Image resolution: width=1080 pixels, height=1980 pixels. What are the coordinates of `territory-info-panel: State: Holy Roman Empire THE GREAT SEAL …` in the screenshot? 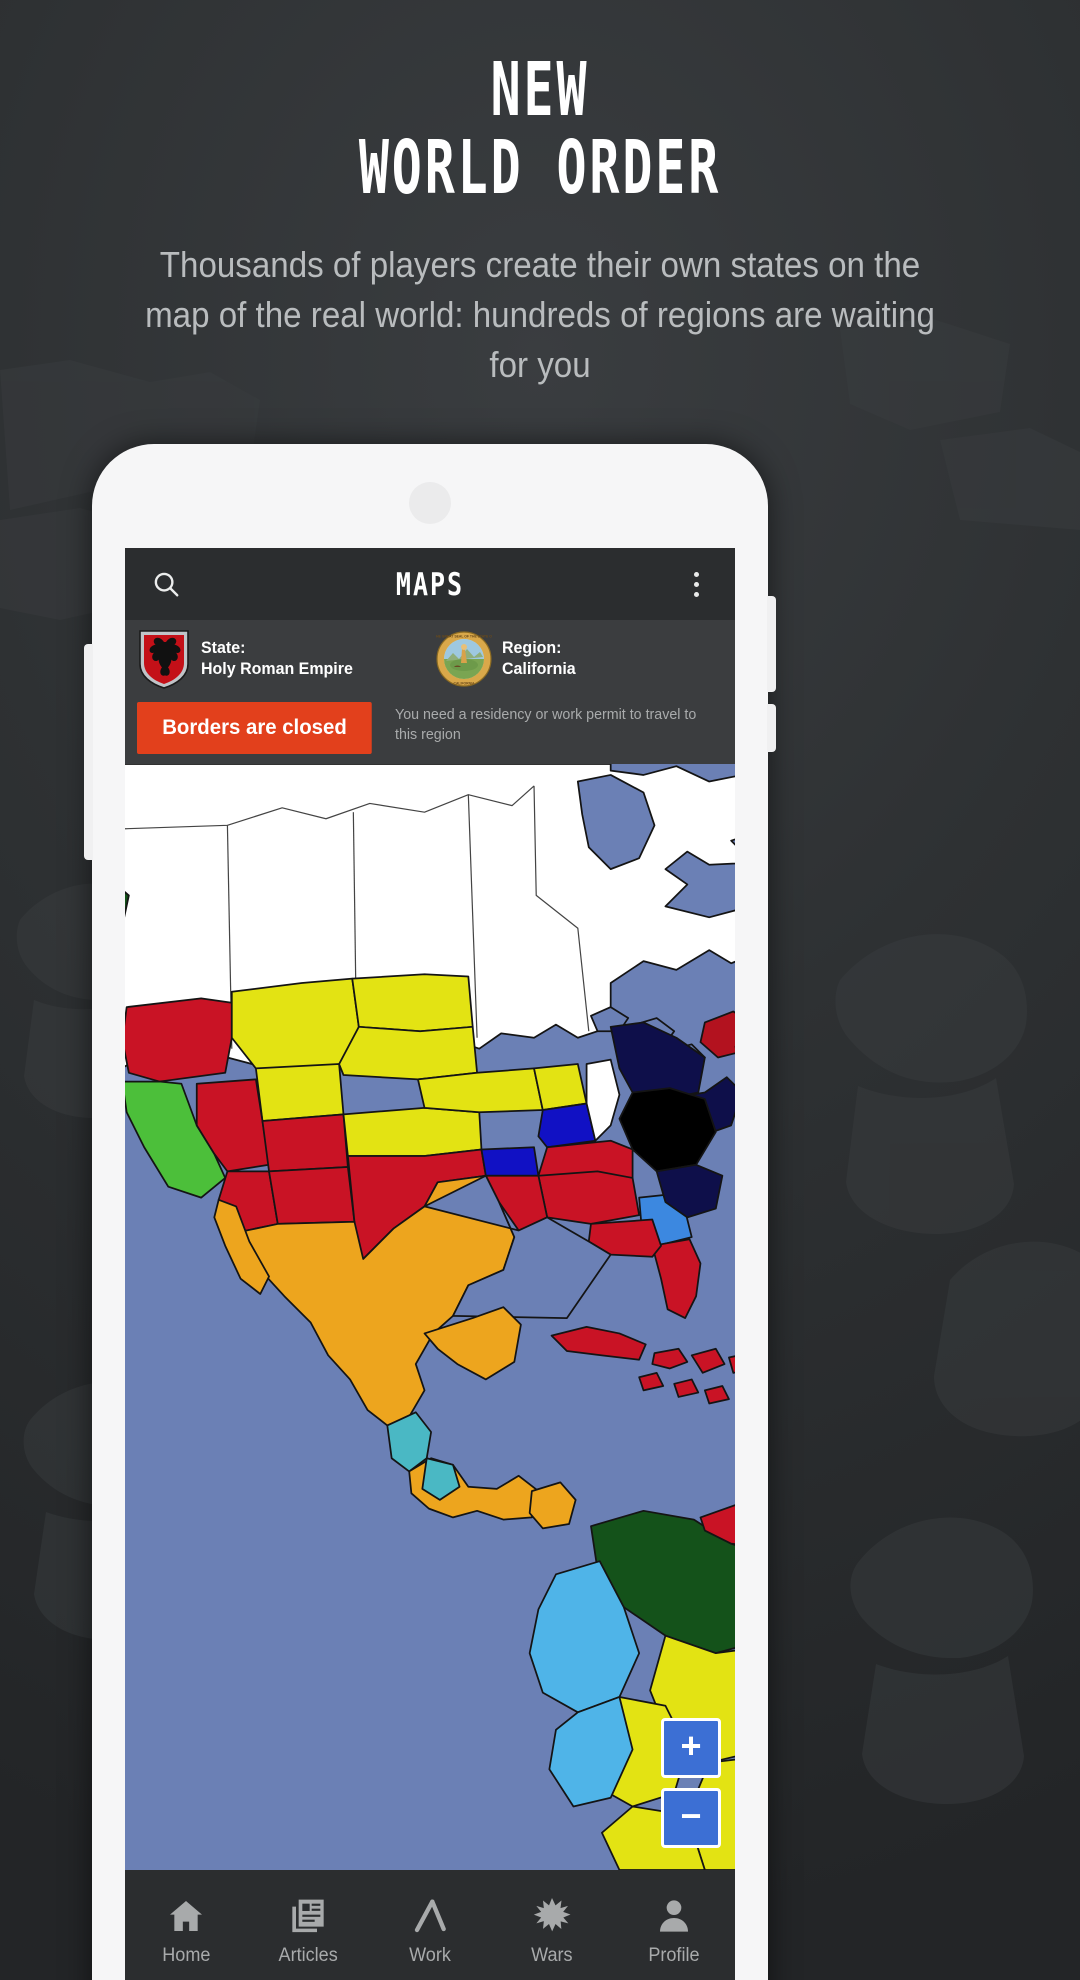 It's located at (430, 692).